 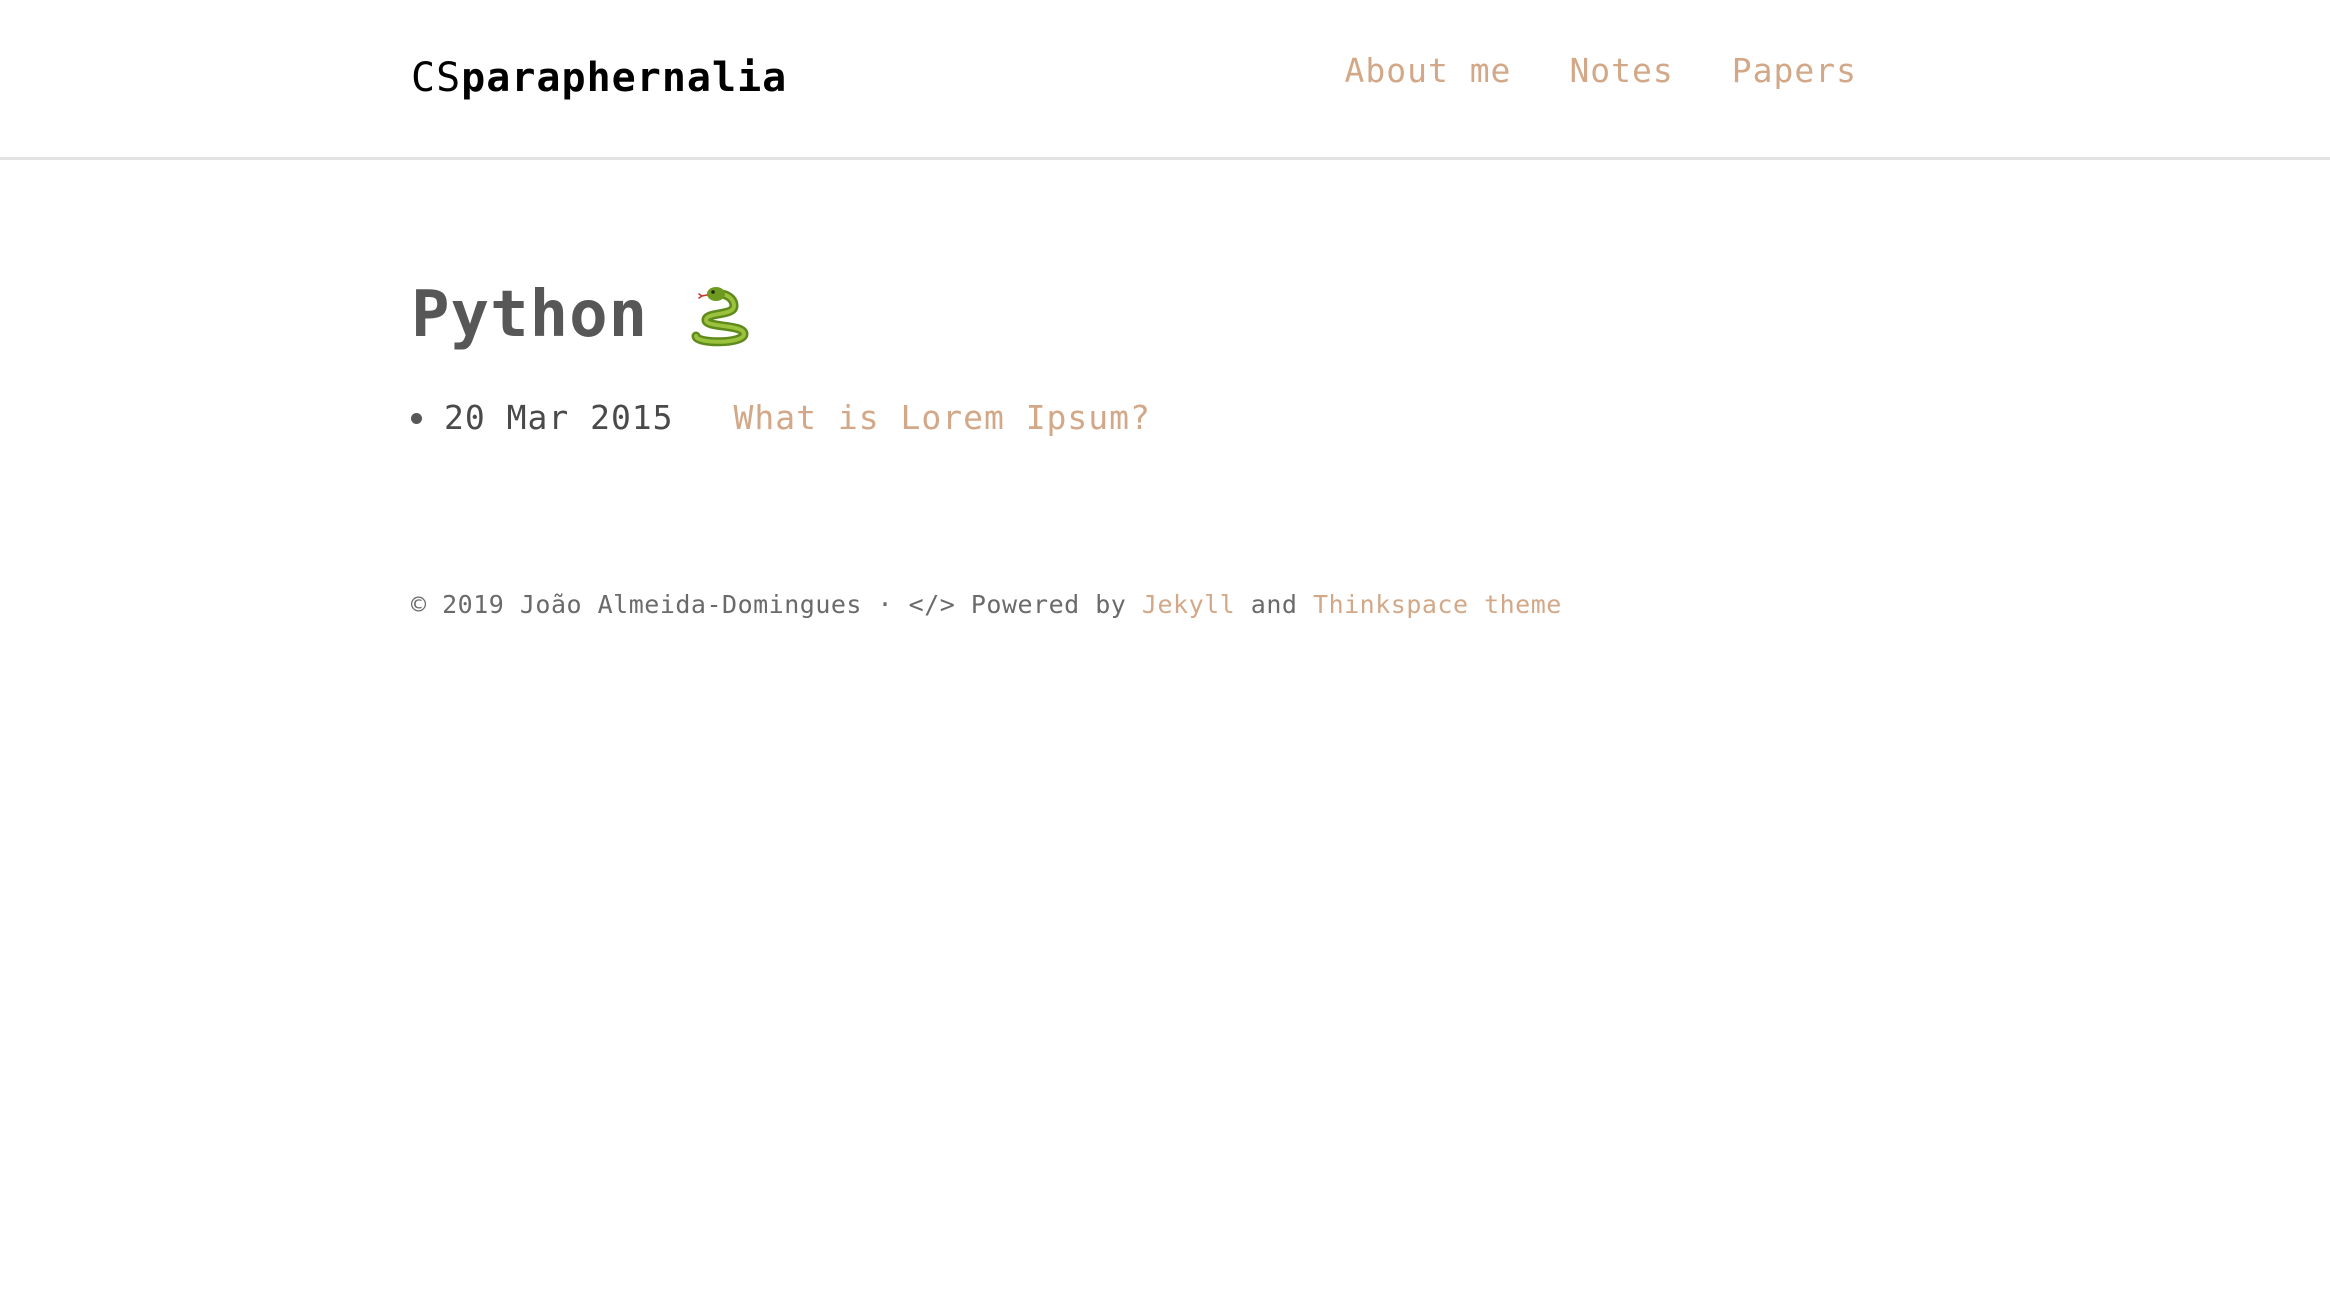 I want to click on post-link: What is Lorem Ipsum?, so click(x=942, y=418).